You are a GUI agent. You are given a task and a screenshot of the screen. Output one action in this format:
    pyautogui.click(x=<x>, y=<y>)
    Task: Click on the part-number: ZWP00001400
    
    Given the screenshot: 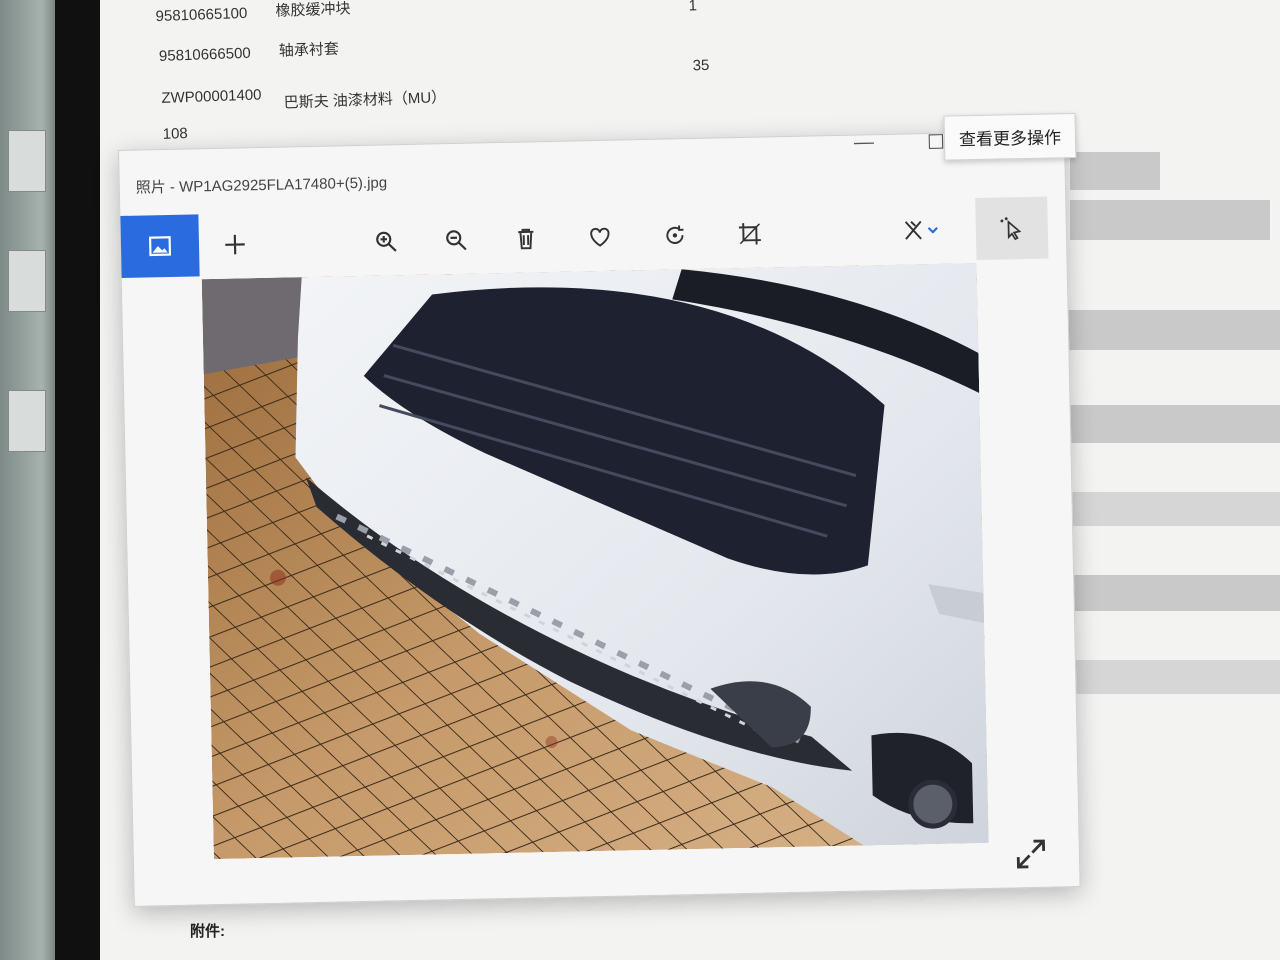 What is the action you would take?
    pyautogui.click(x=211, y=96)
    